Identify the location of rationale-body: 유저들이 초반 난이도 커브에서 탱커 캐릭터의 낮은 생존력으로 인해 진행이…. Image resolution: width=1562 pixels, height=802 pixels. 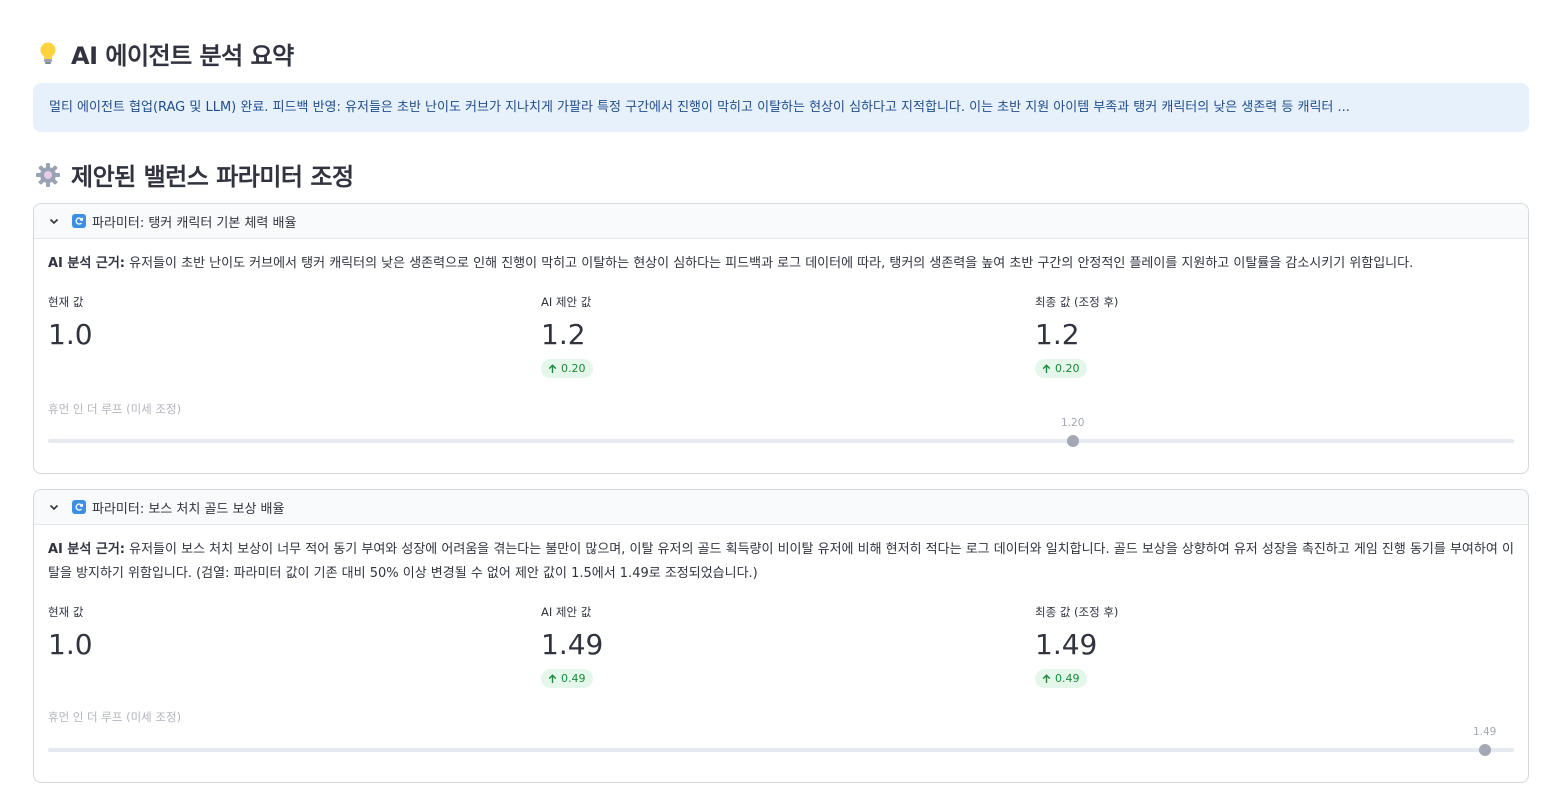
(769, 263).